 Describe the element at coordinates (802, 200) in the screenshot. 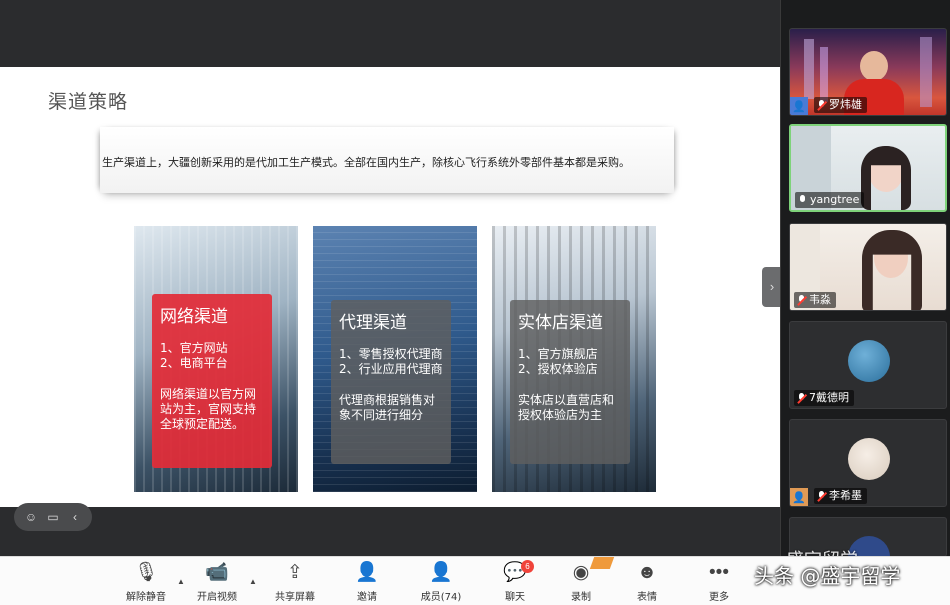

I see `mic-icon` at that location.